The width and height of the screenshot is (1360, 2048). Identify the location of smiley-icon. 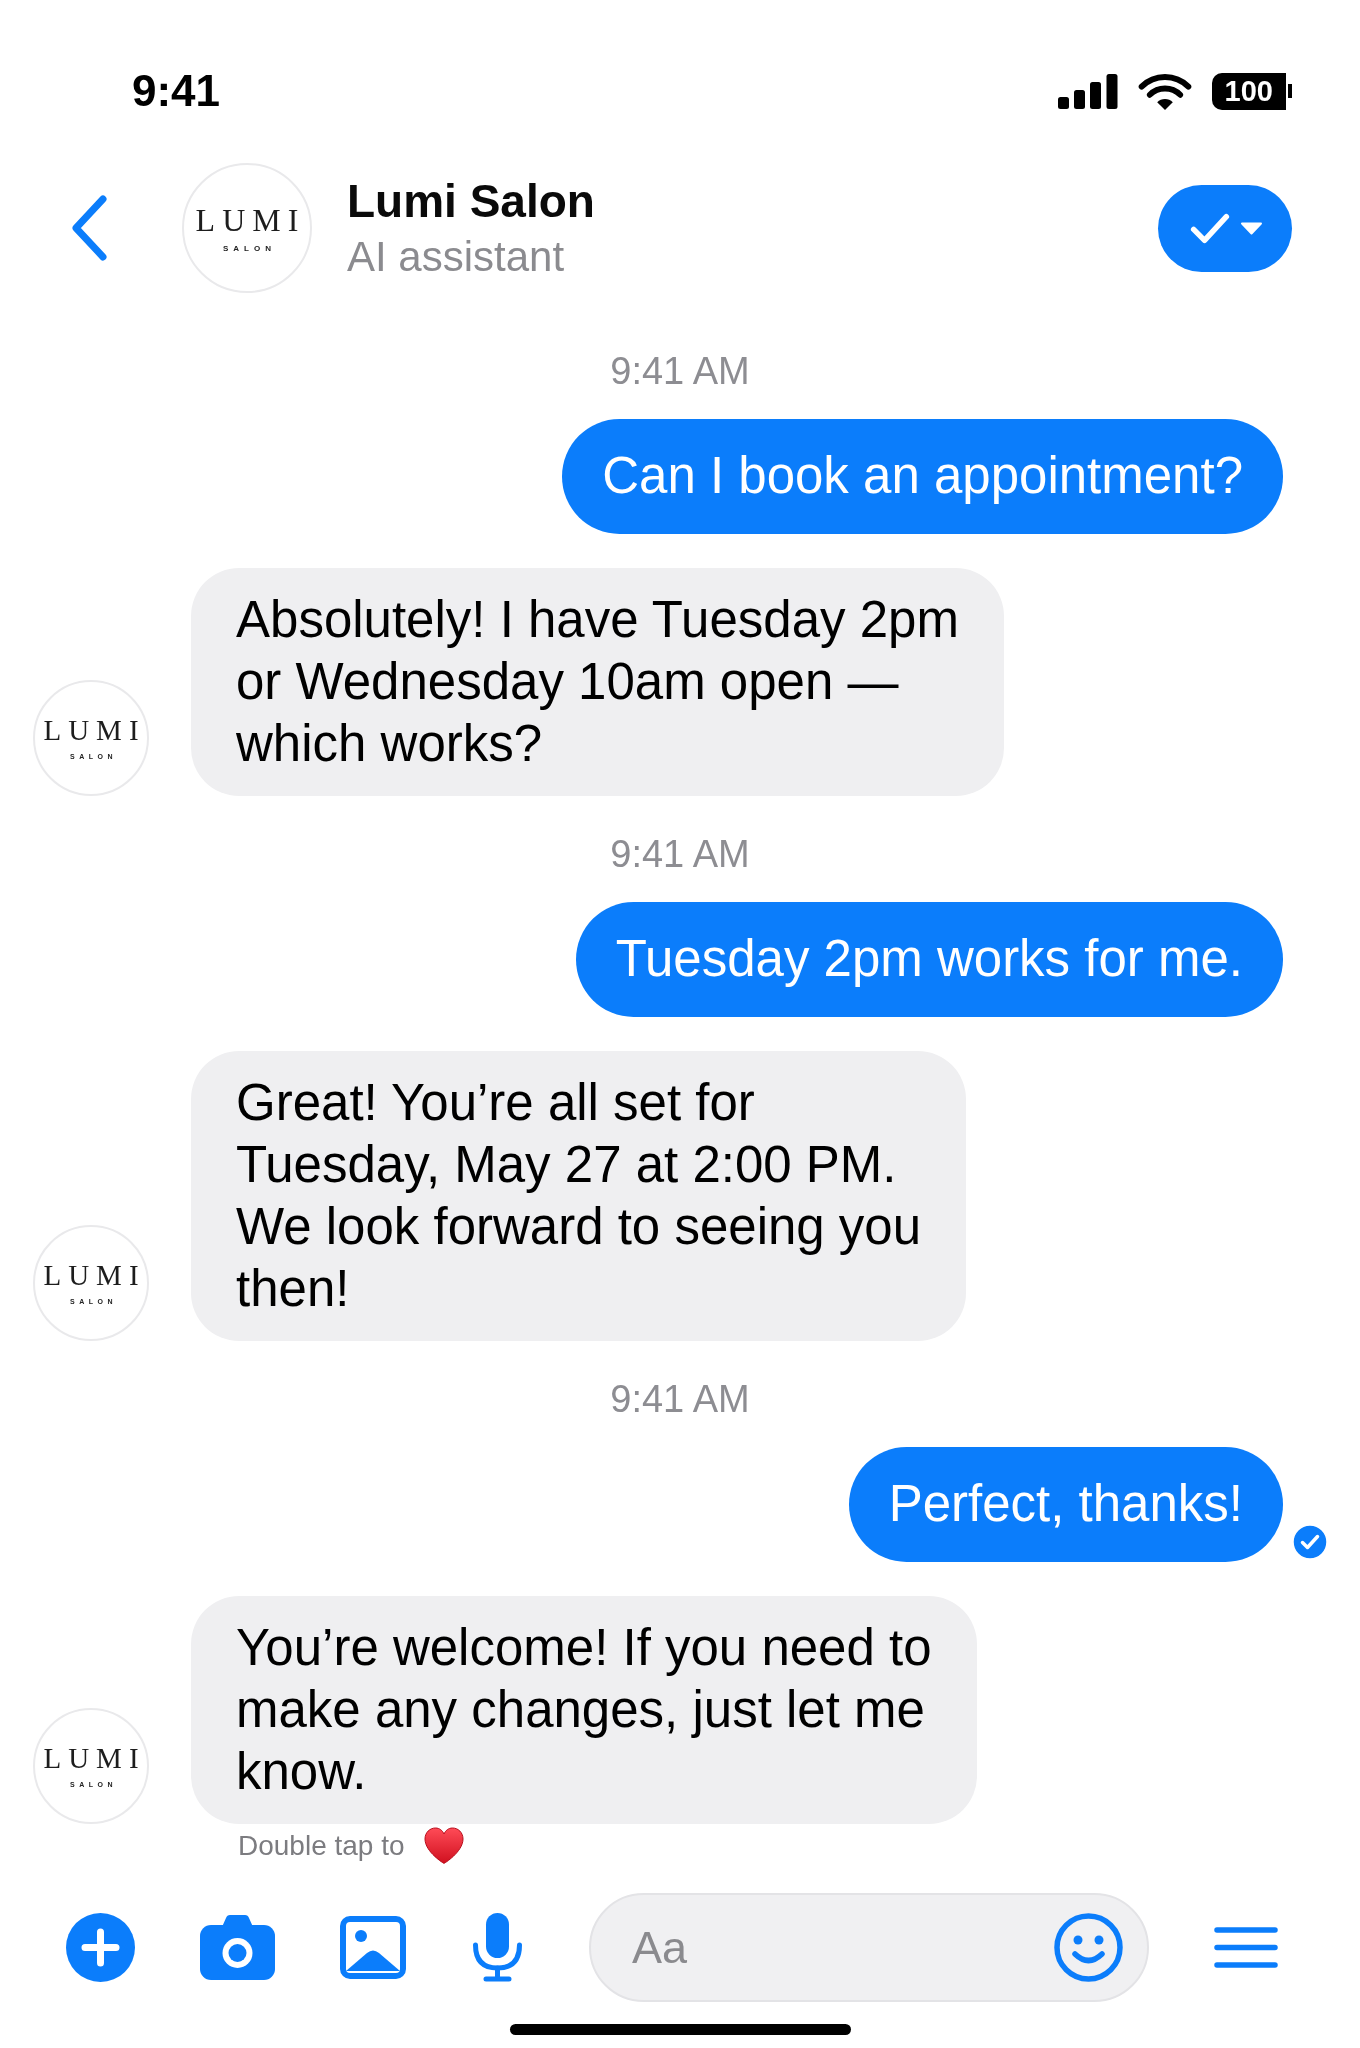
(1088, 1947).